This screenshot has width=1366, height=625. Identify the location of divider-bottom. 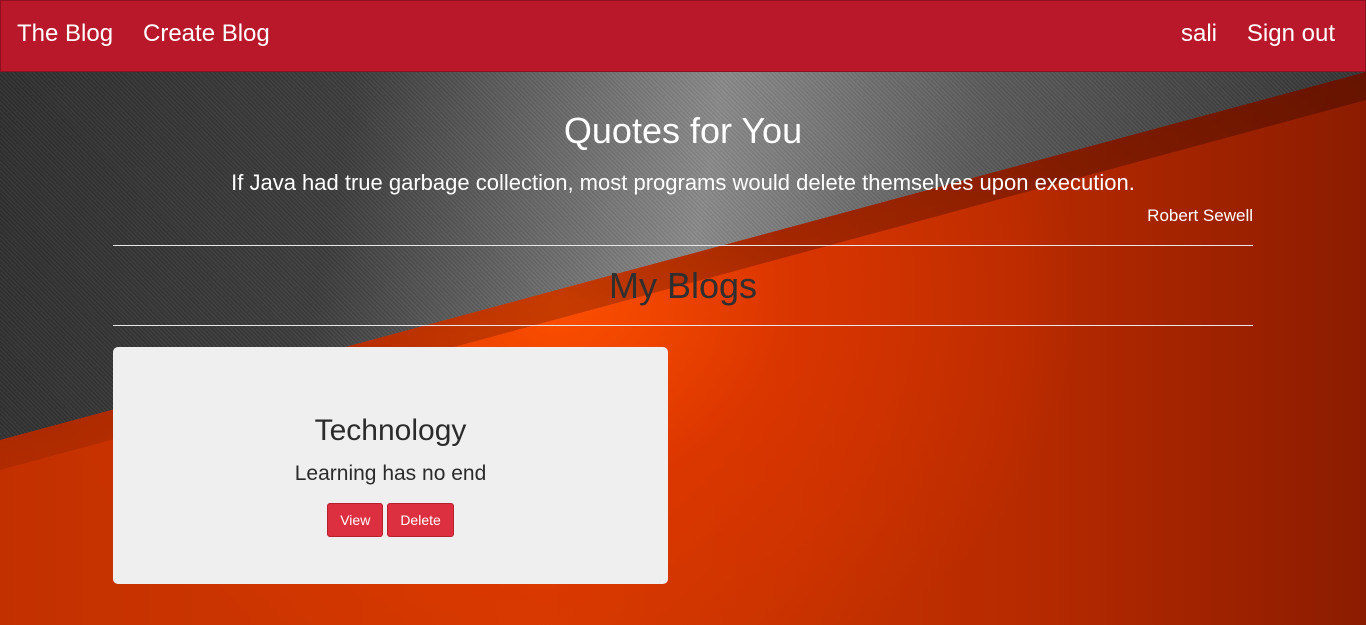
(683, 325).